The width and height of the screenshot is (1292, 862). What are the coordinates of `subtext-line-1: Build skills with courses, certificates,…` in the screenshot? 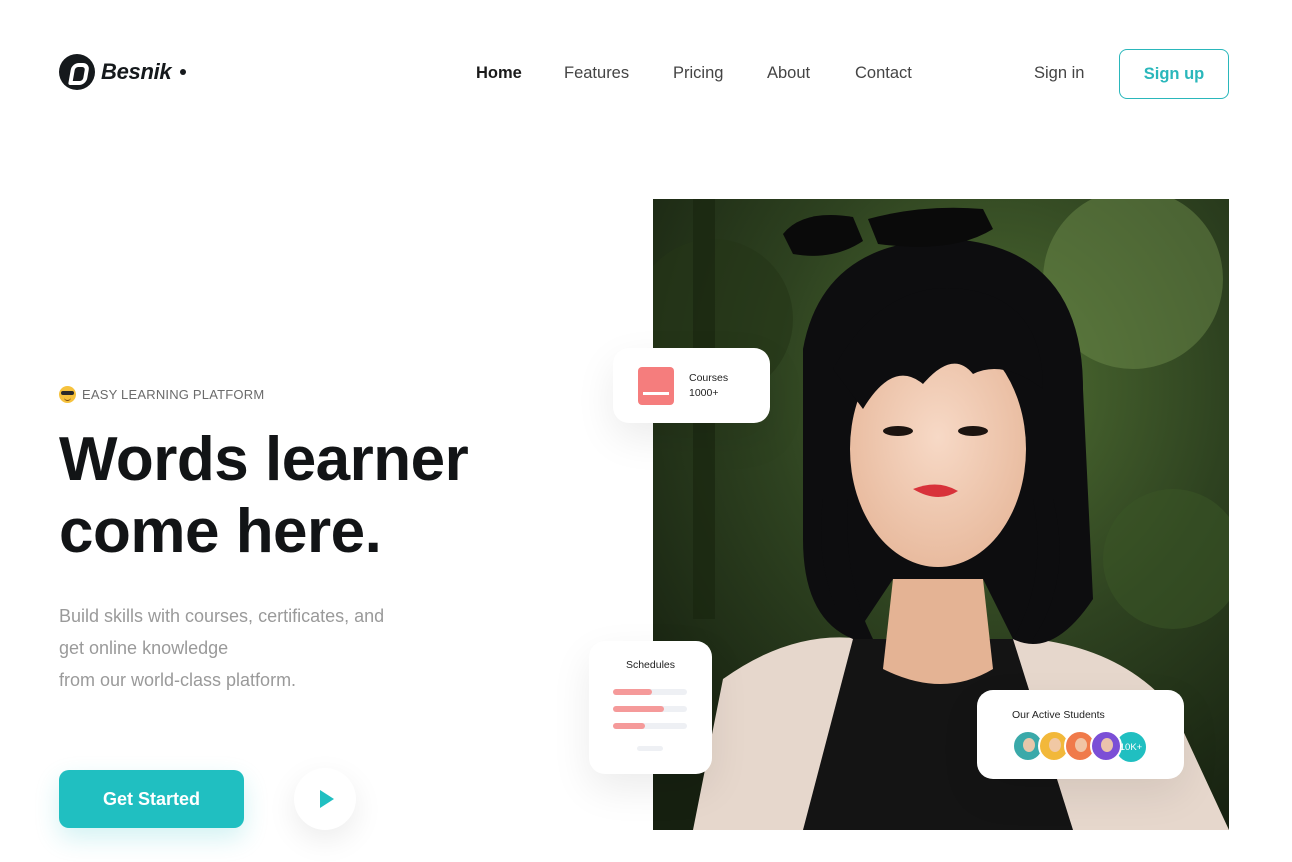 It's located at (222, 616).